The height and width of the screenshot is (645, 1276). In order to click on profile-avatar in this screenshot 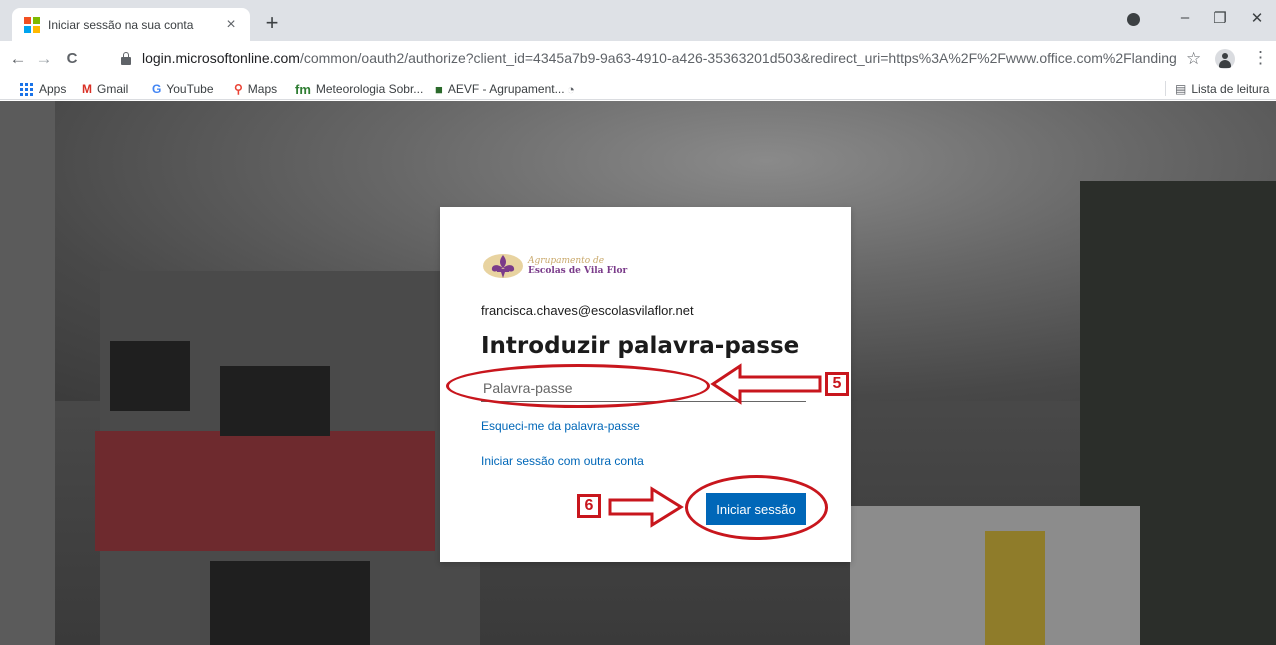, I will do `click(1225, 59)`.